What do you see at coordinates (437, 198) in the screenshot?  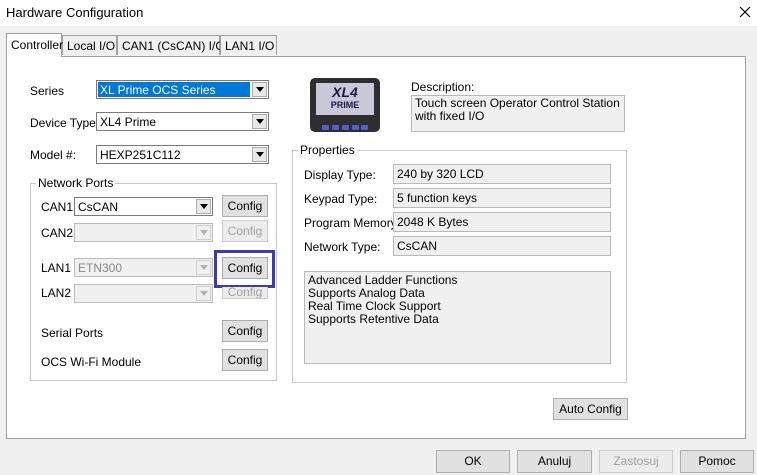 I see `keypad-type-value: 5 function keys` at bounding box center [437, 198].